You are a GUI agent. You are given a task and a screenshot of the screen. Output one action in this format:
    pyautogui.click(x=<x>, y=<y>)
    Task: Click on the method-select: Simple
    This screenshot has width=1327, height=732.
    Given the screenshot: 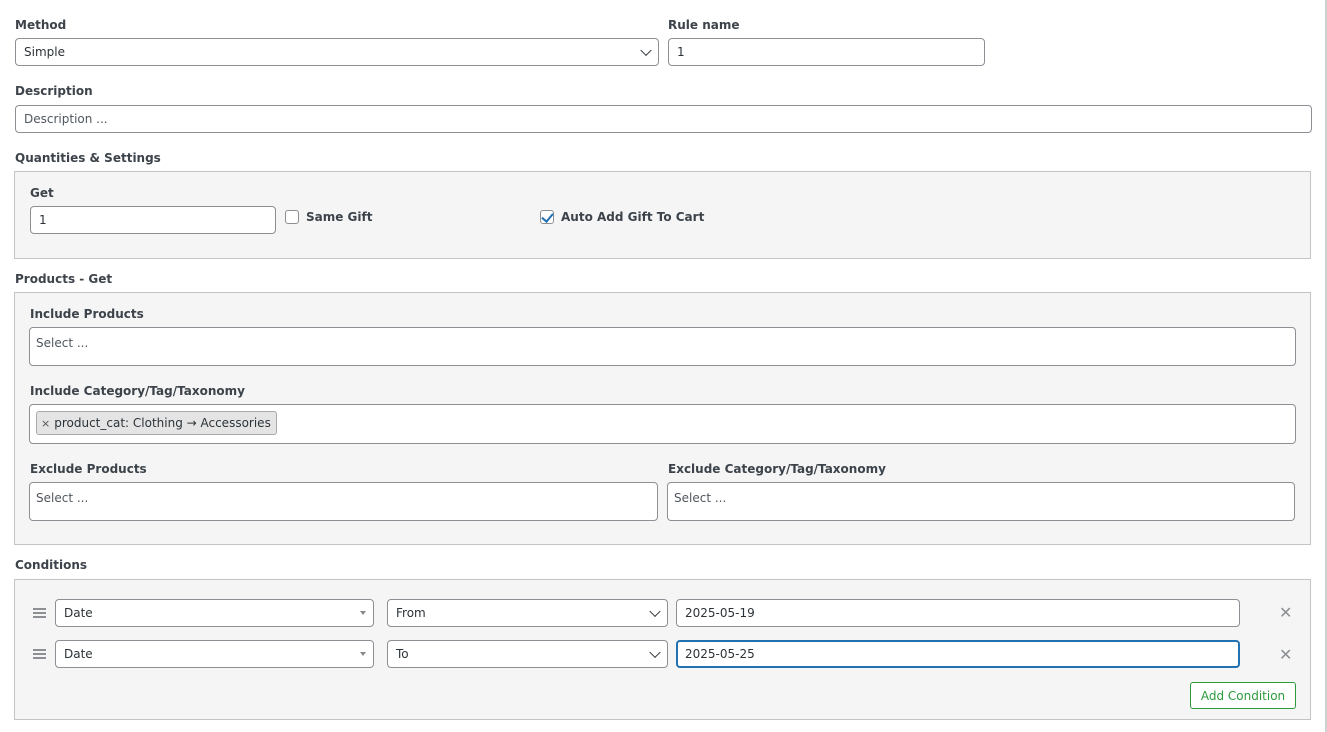 What is the action you would take?
    pyautogui.click(x=337, y=52)
    